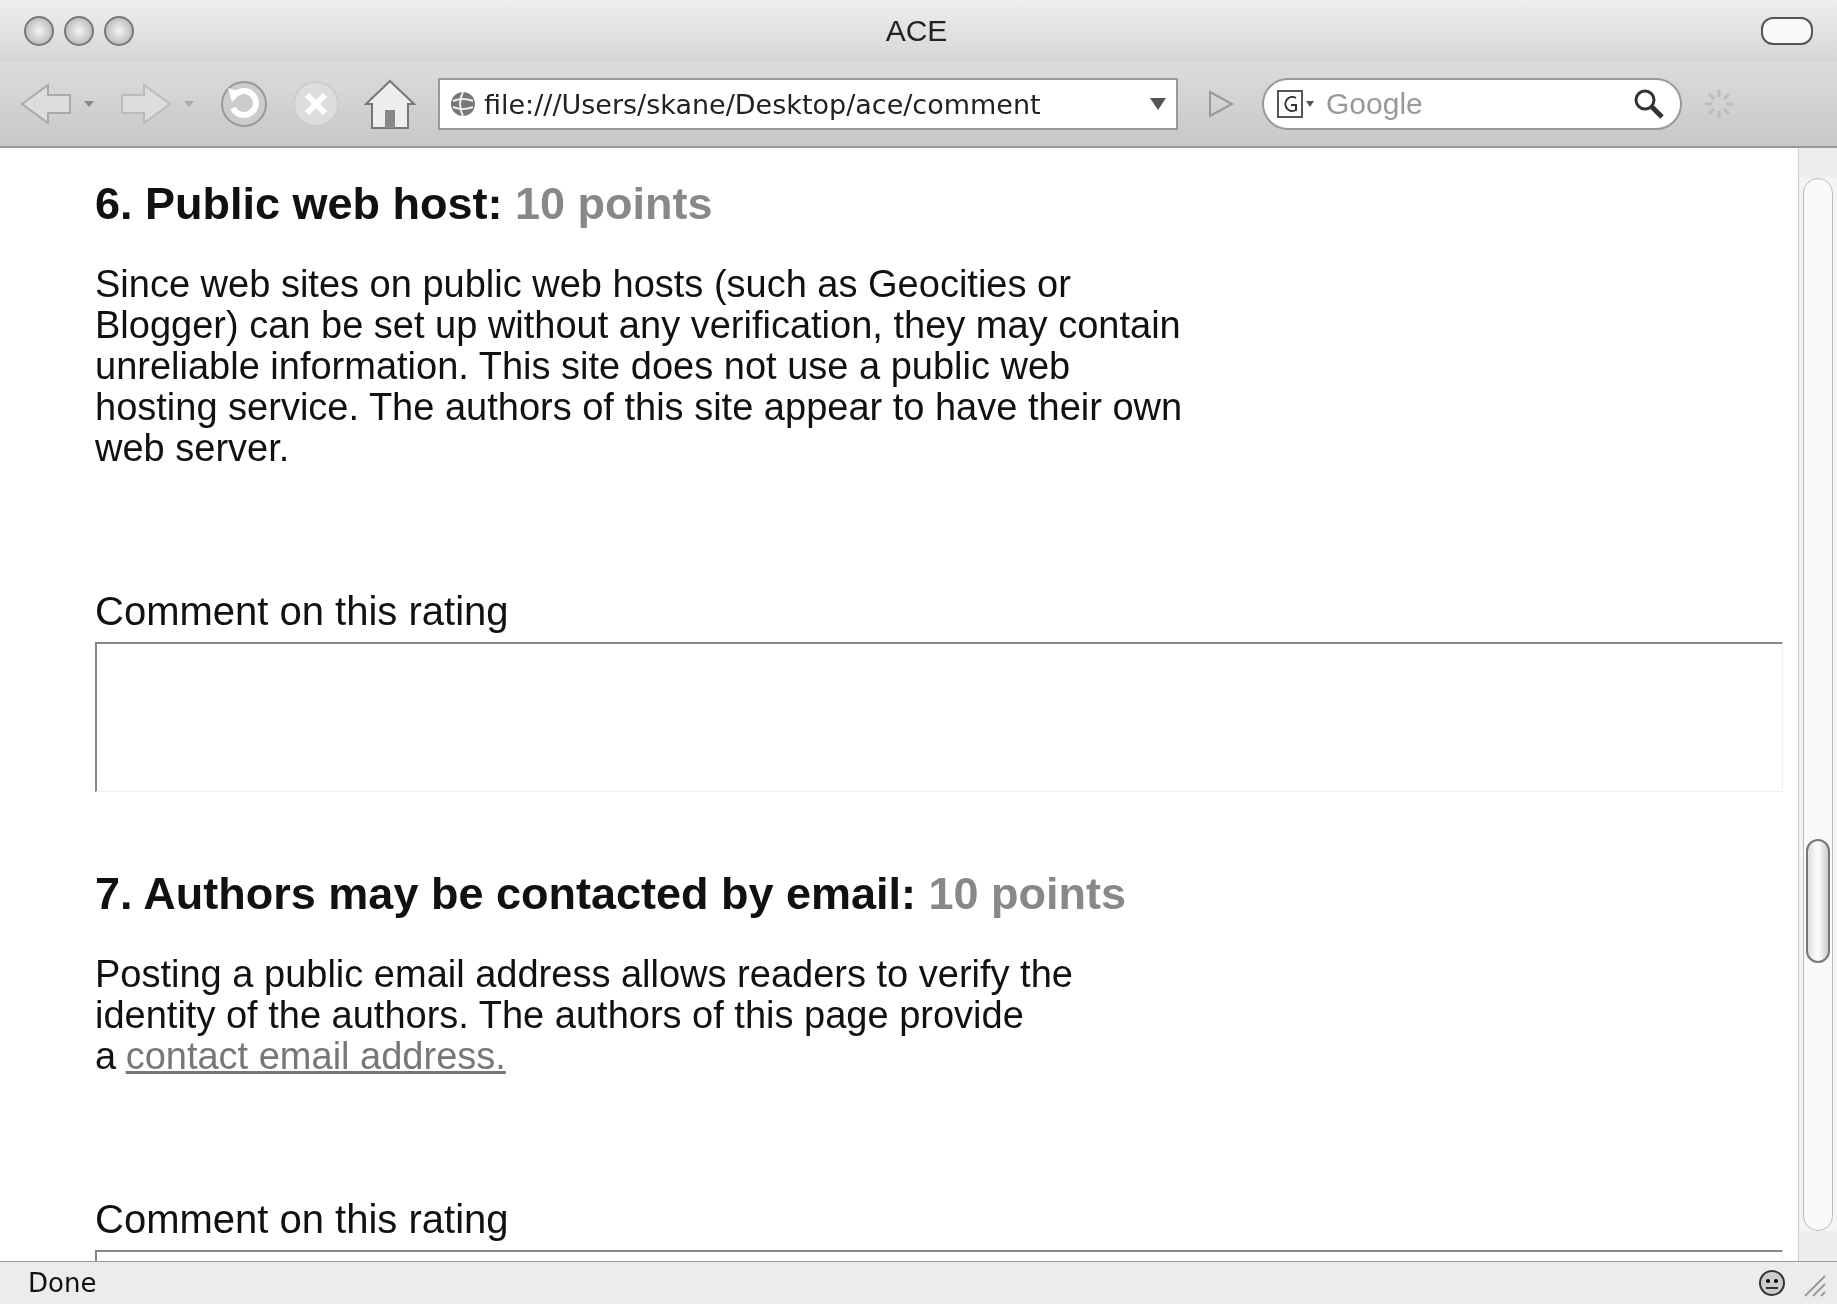 This screenshot has height=1304, width=1837. What do you see at coordinates (639, 366) in the screenshot?
I see `paragraph: Since web sites on public web hosts (such as Geocities or Blogger) can be set up without any verification, they may contain unreliable information. This site does not use a public web hosting service. The authors of this site appear to have their own web server.` at bounding box center [639, 366].